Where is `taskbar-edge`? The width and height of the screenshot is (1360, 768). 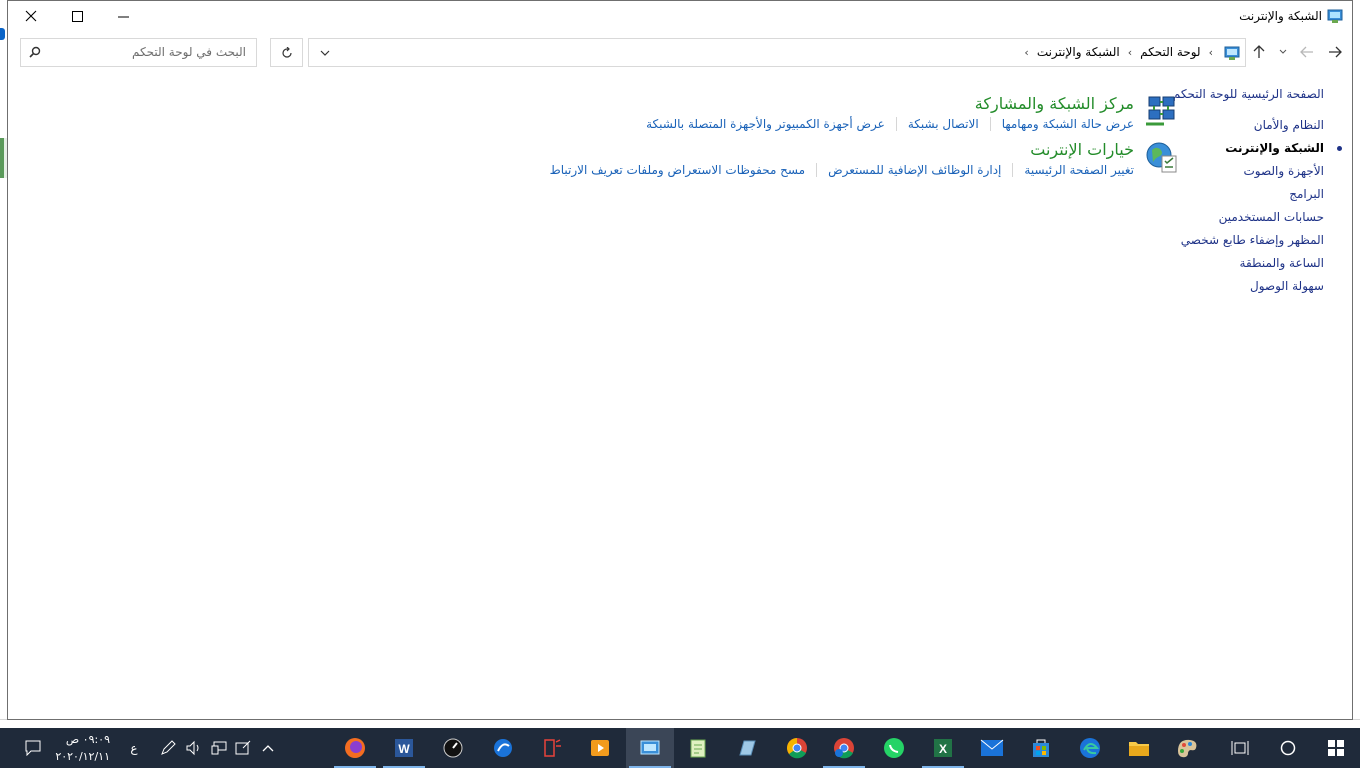 taskbar-edge is located at coordinates (1090, 748).